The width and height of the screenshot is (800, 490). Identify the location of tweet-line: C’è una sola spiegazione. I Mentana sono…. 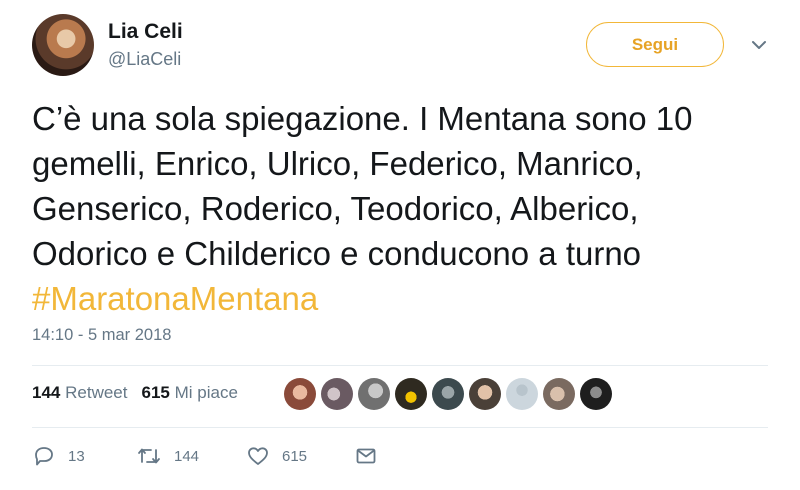
(362, 118).